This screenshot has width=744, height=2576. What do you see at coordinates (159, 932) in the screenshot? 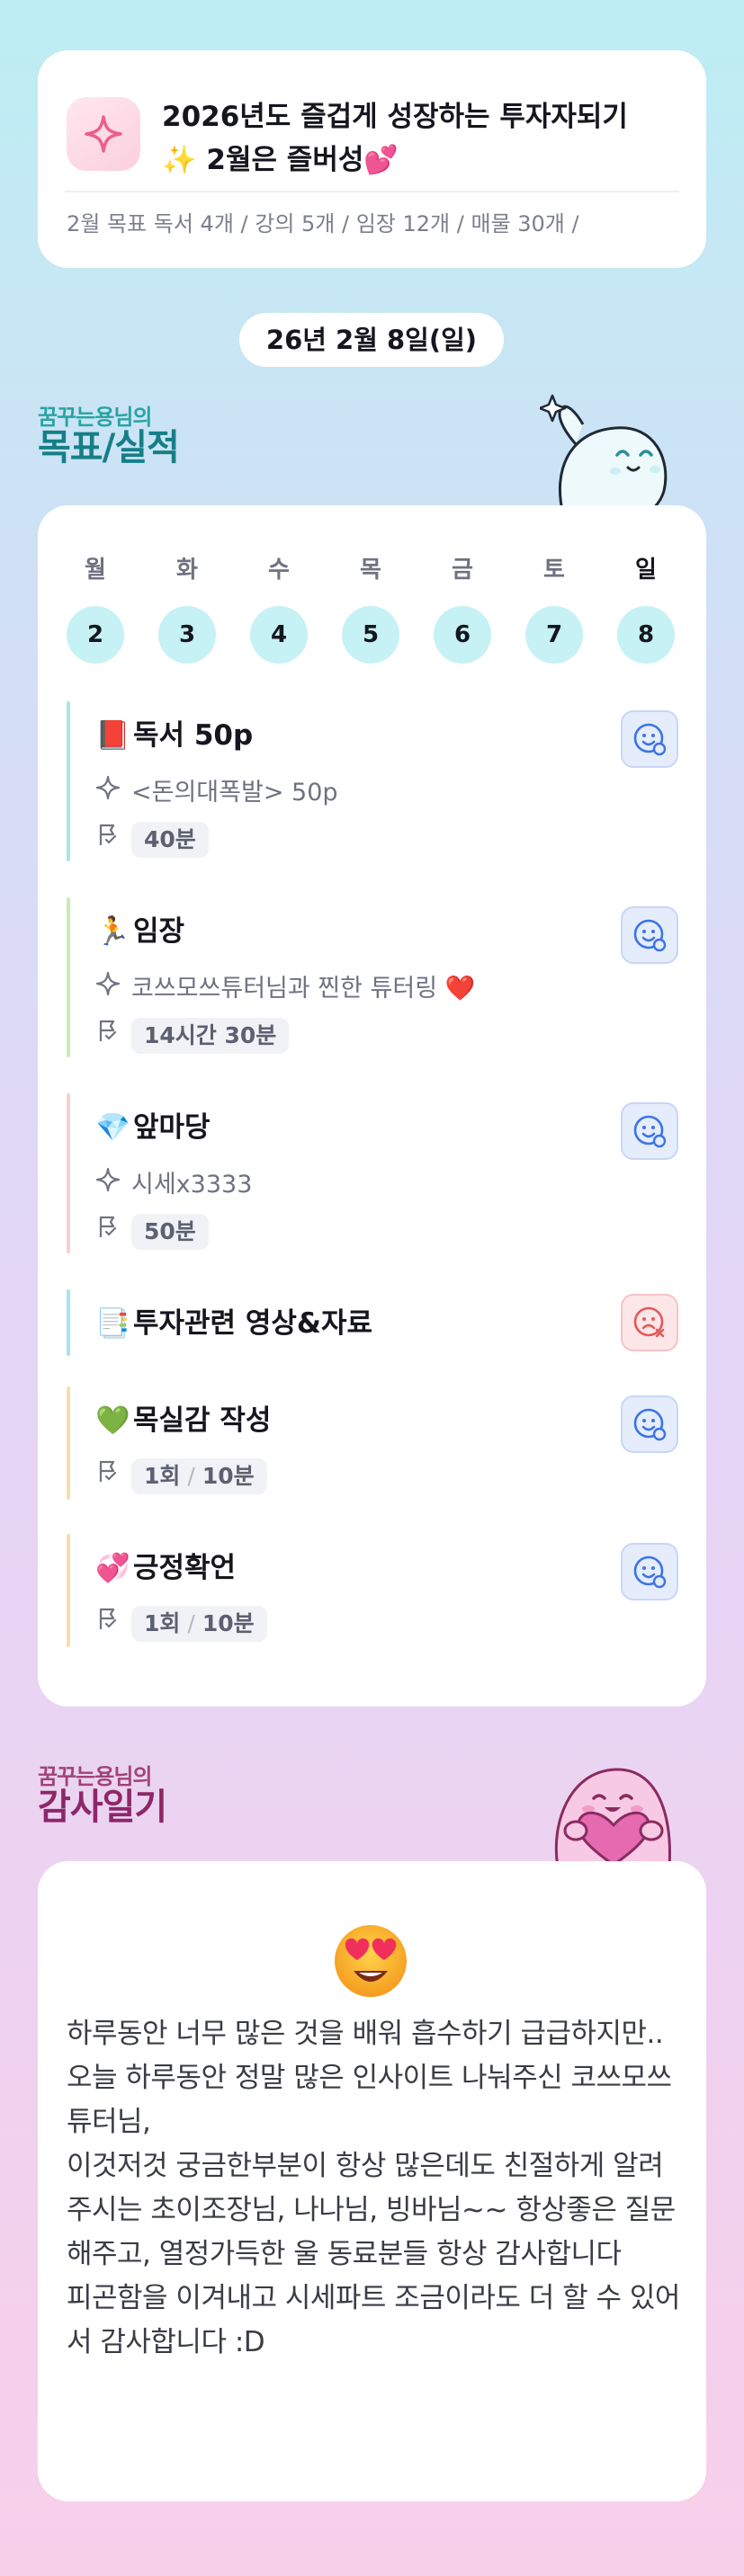
I see `task-title-text: 임장` at bounding box center [159, 932].